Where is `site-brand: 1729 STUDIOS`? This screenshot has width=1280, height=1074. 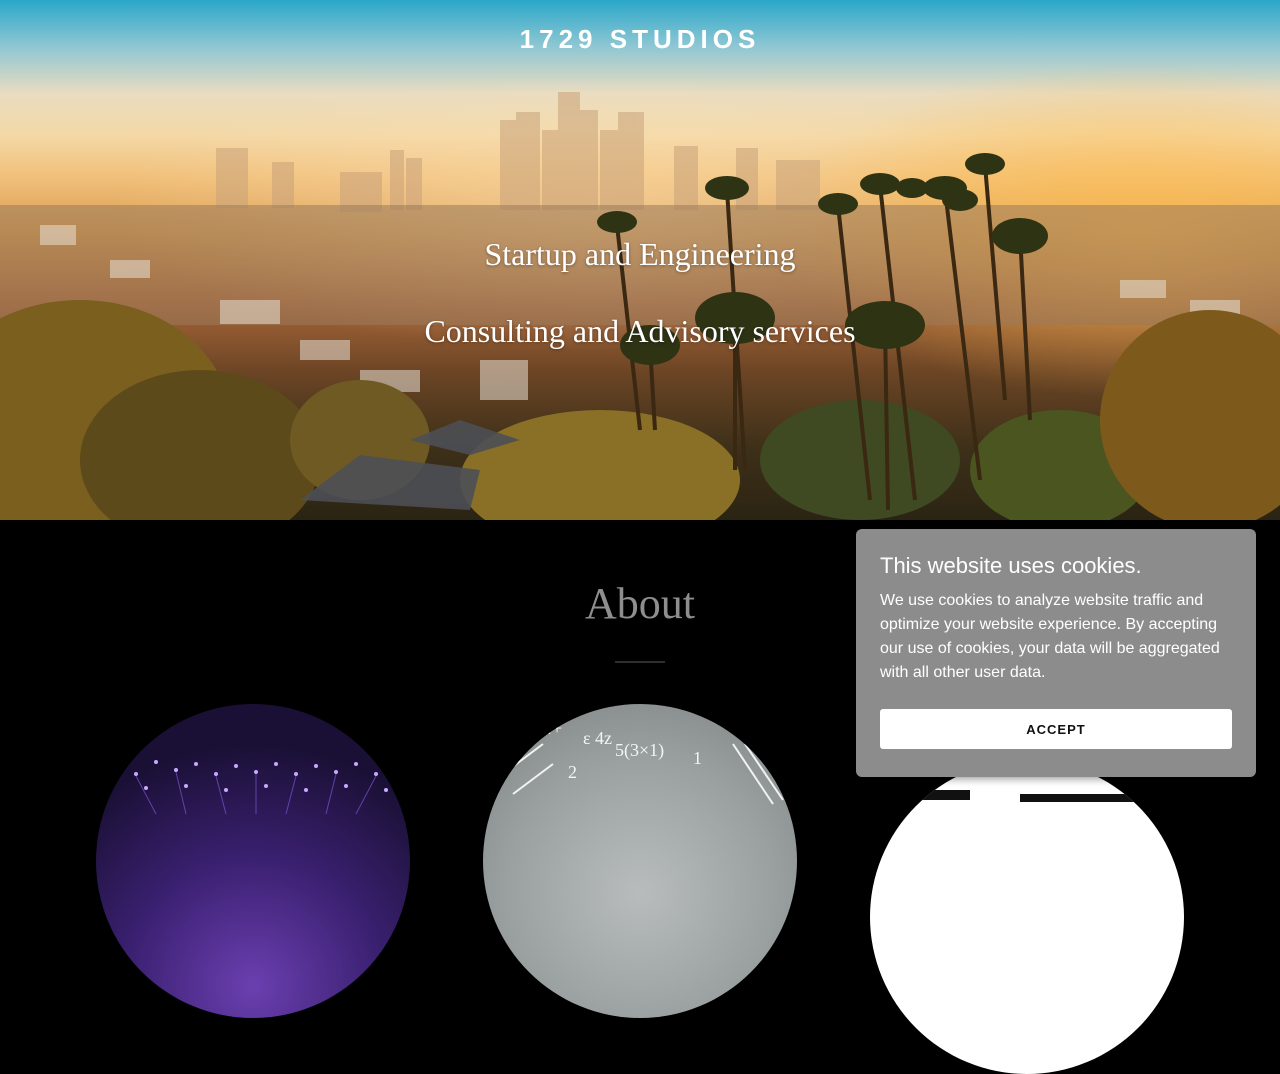
site-brand: 1729 STUDIOS is located at coordinates (640, 39).